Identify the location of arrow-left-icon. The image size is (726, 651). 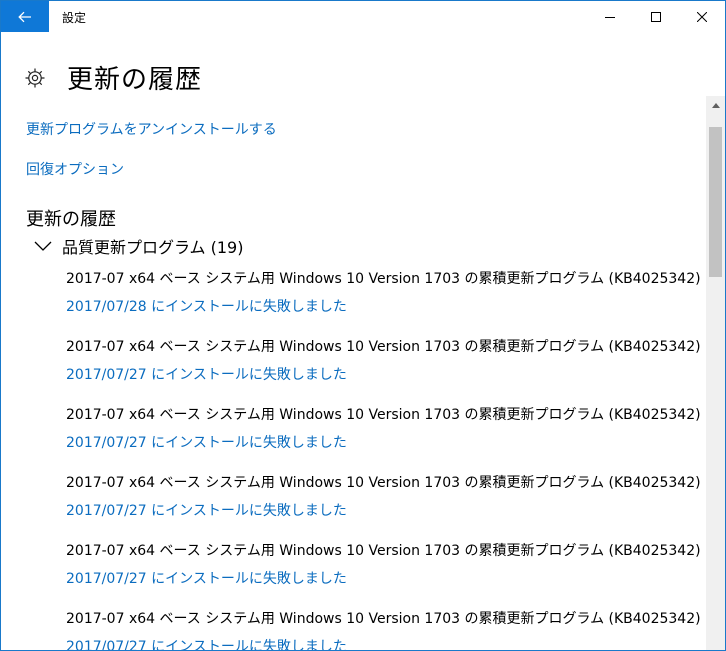
(24, 16).